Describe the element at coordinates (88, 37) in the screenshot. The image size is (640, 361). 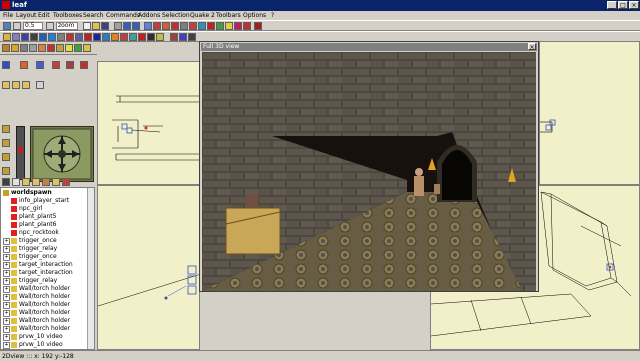
I see `hollow-icon` at that location.